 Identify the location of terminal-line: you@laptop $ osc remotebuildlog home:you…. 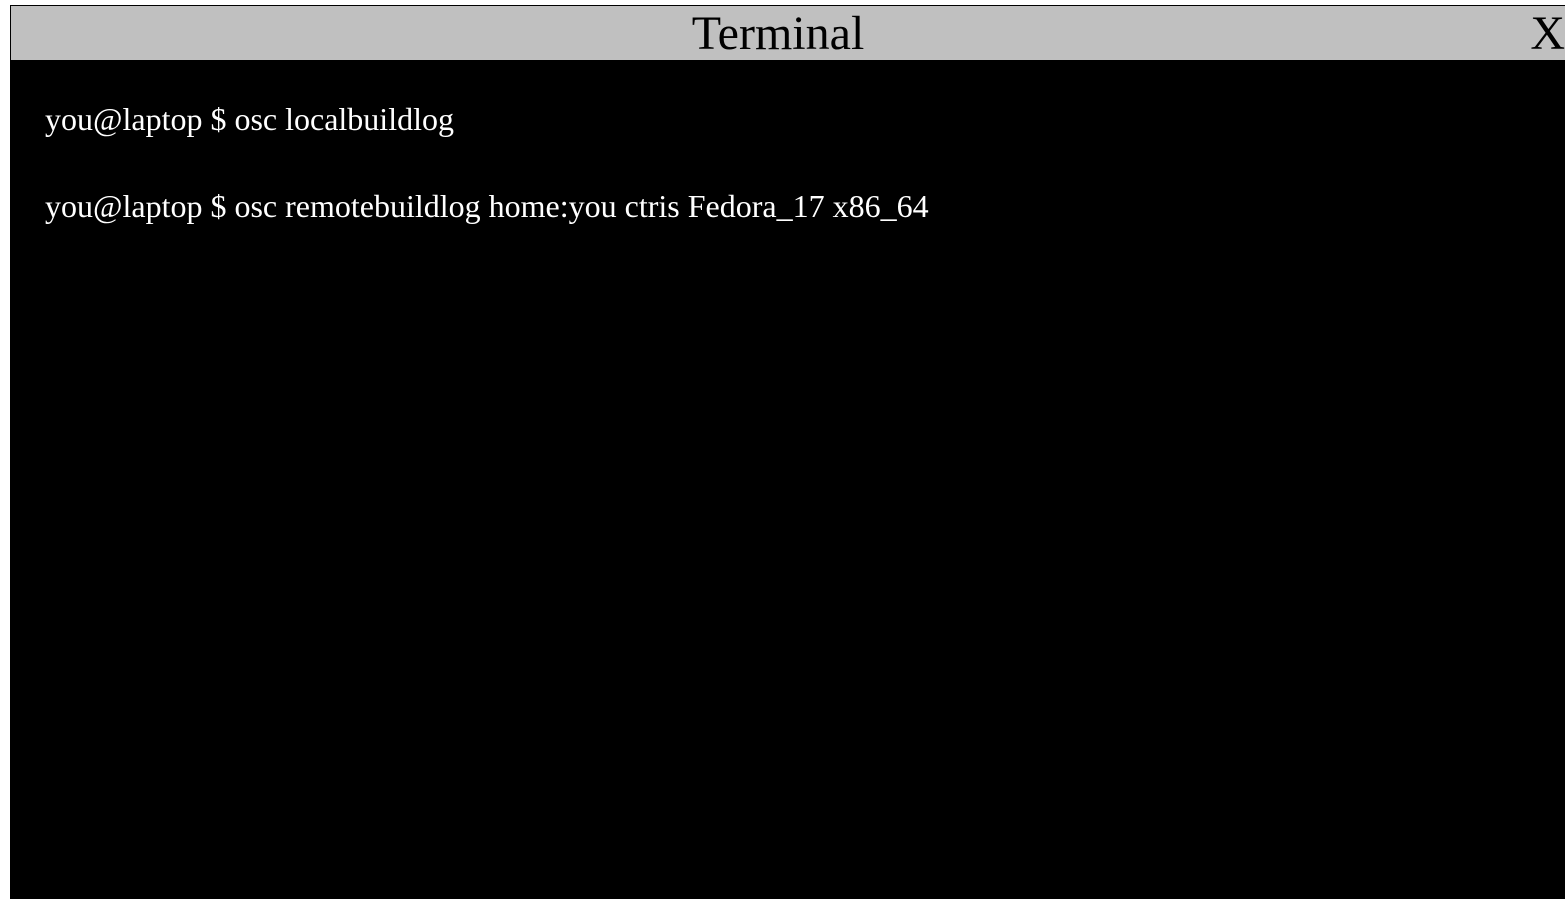
(487, 206).